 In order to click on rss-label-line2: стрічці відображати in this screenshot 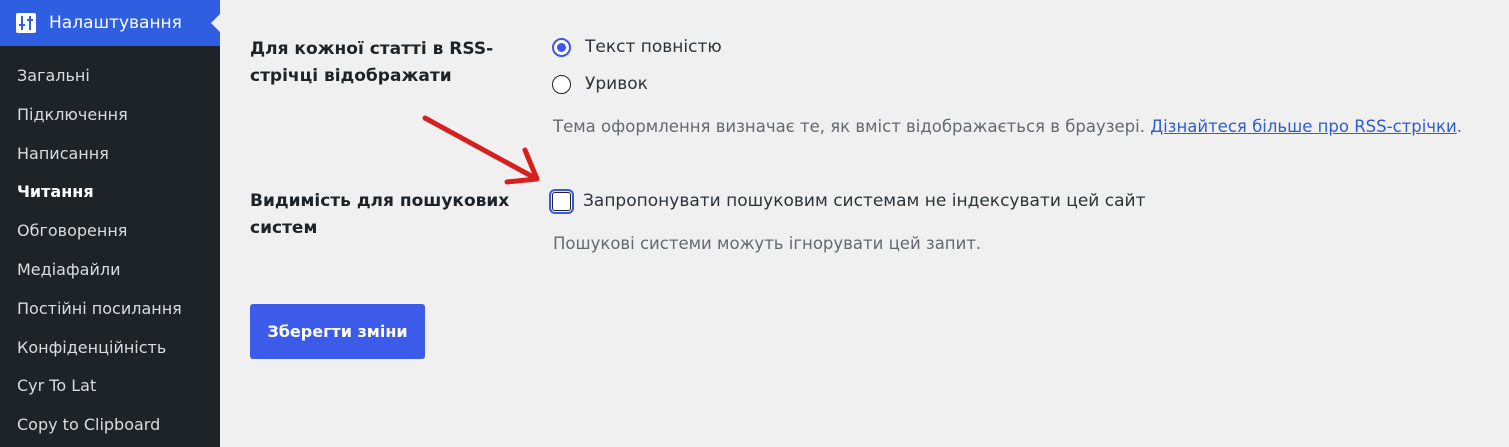, I will do `click(351, 76)`.